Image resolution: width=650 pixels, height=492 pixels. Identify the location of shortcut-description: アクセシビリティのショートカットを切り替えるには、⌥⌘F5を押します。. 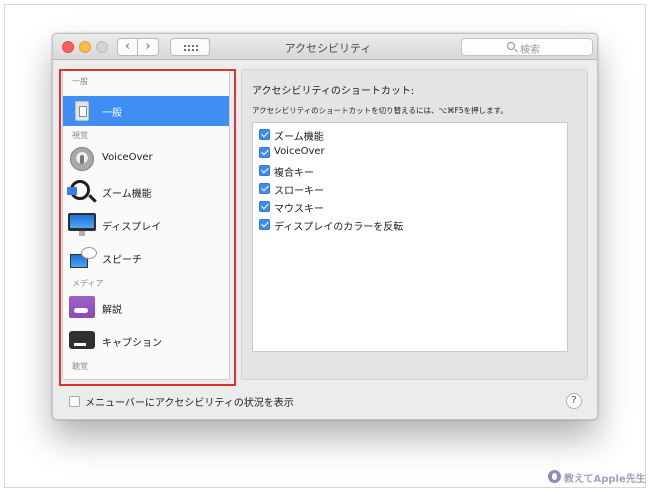
(380, 110).